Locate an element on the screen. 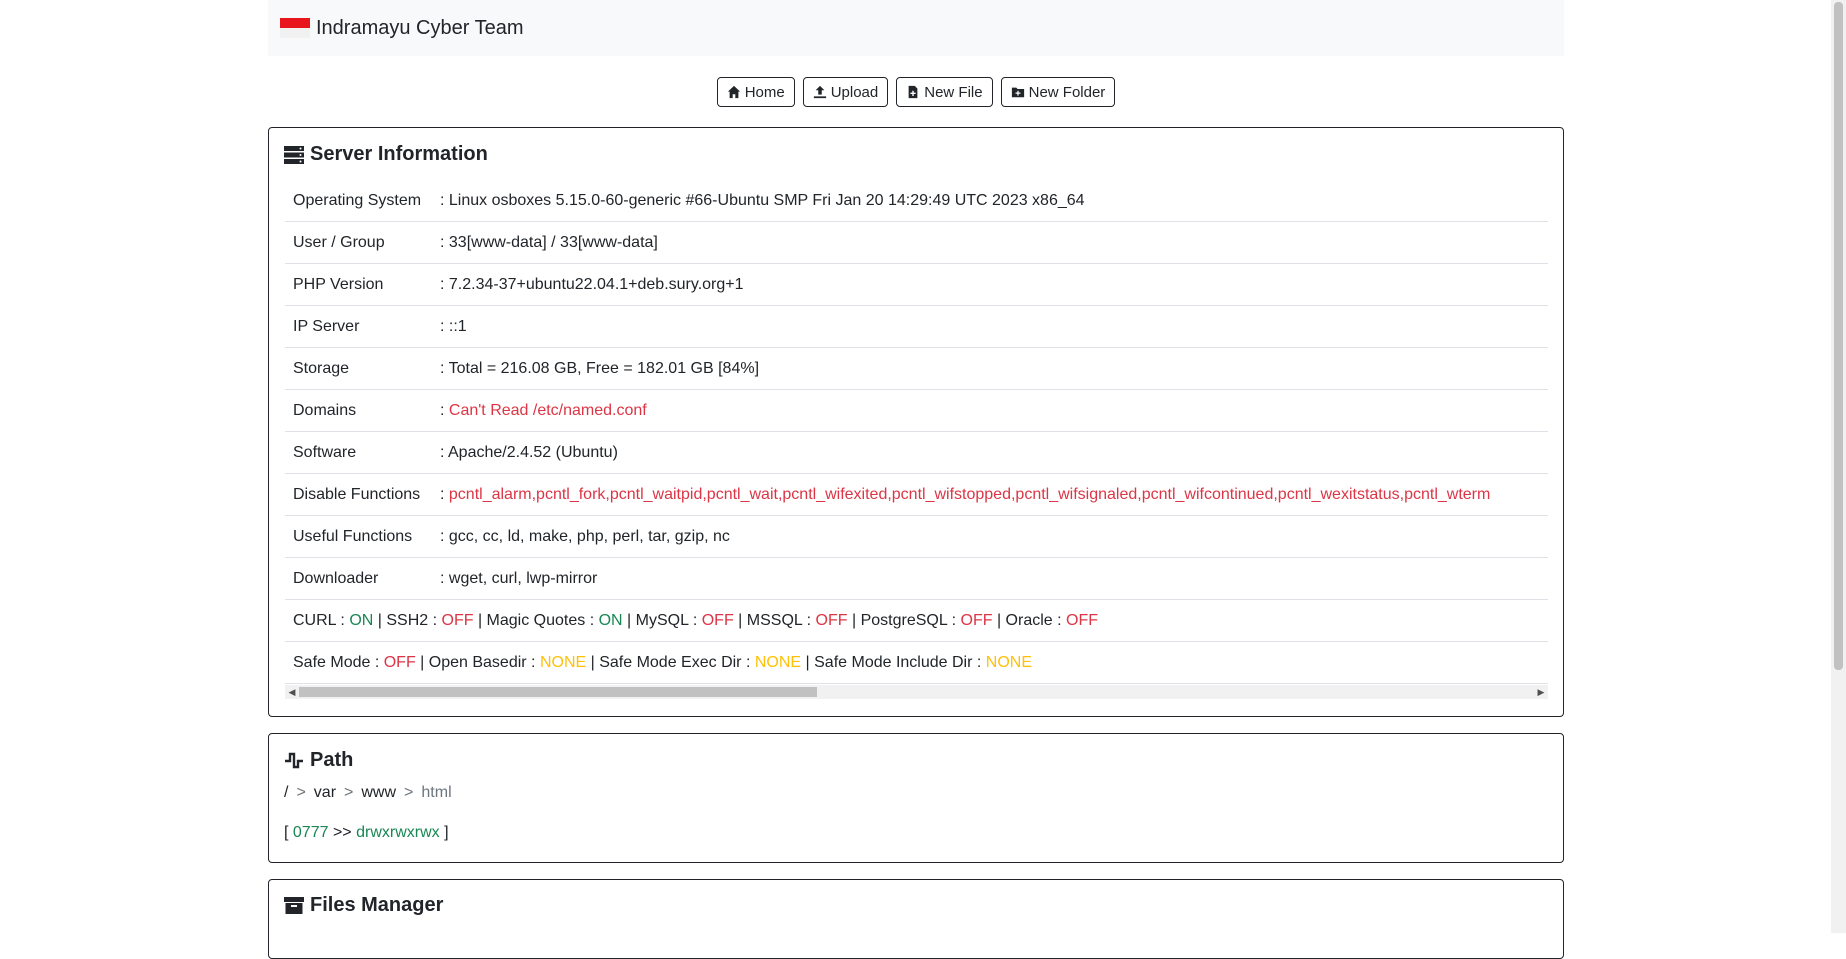 The height and width of the screenshot is (959, 1846). scrollbar-thumb is located at coordinates (558, 692).